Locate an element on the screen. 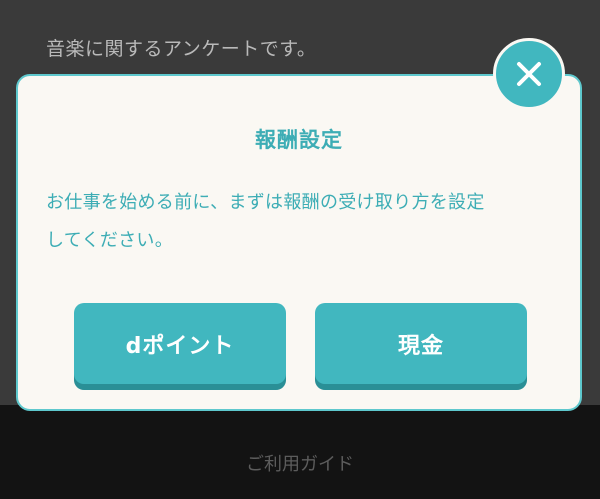  survey-description: 音楽に関するアンケートです。 is located at coordinates (181, 49).